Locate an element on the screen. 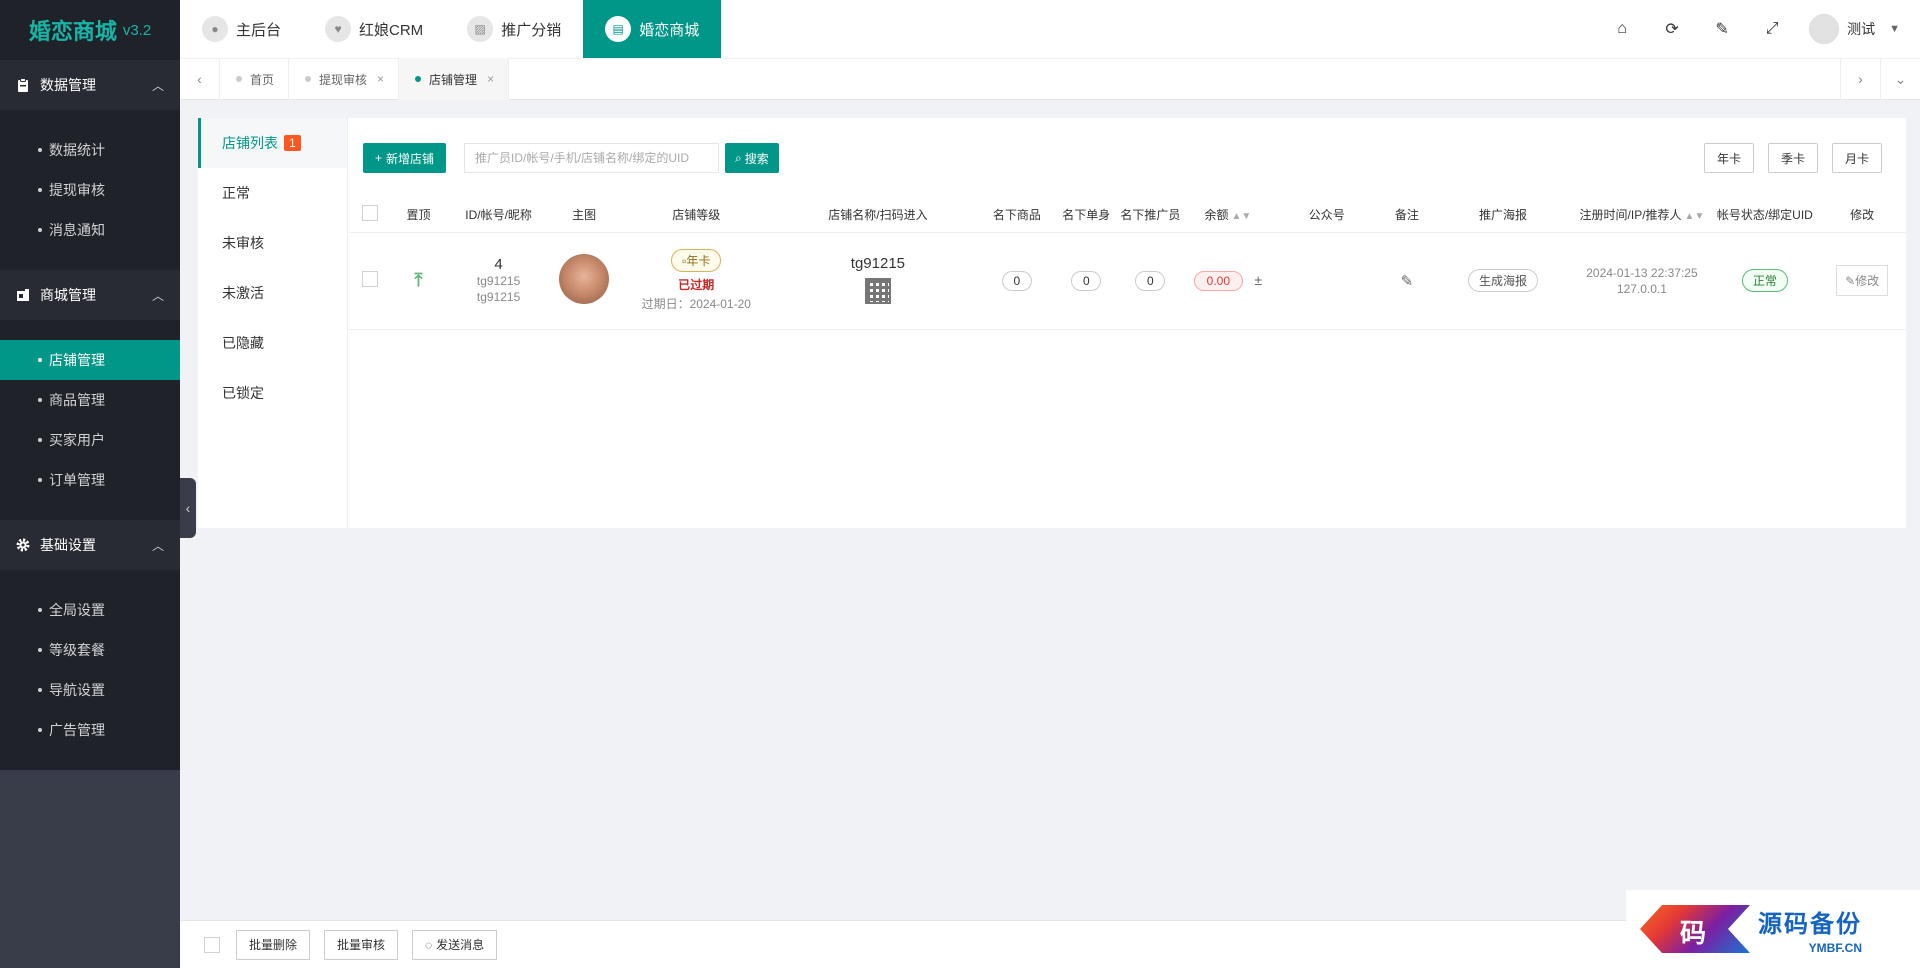 The height and width of the screenshot is (968, 1920). shop-name: tg91215 is located at coordinates (878, 263).